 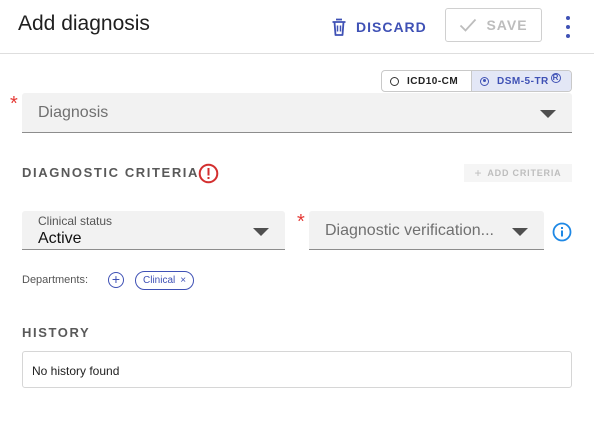 What do you see at coordinates (391, 27) in the screenshot?
I see `discard-label: DISCARD` at bounding box center [391, 27].